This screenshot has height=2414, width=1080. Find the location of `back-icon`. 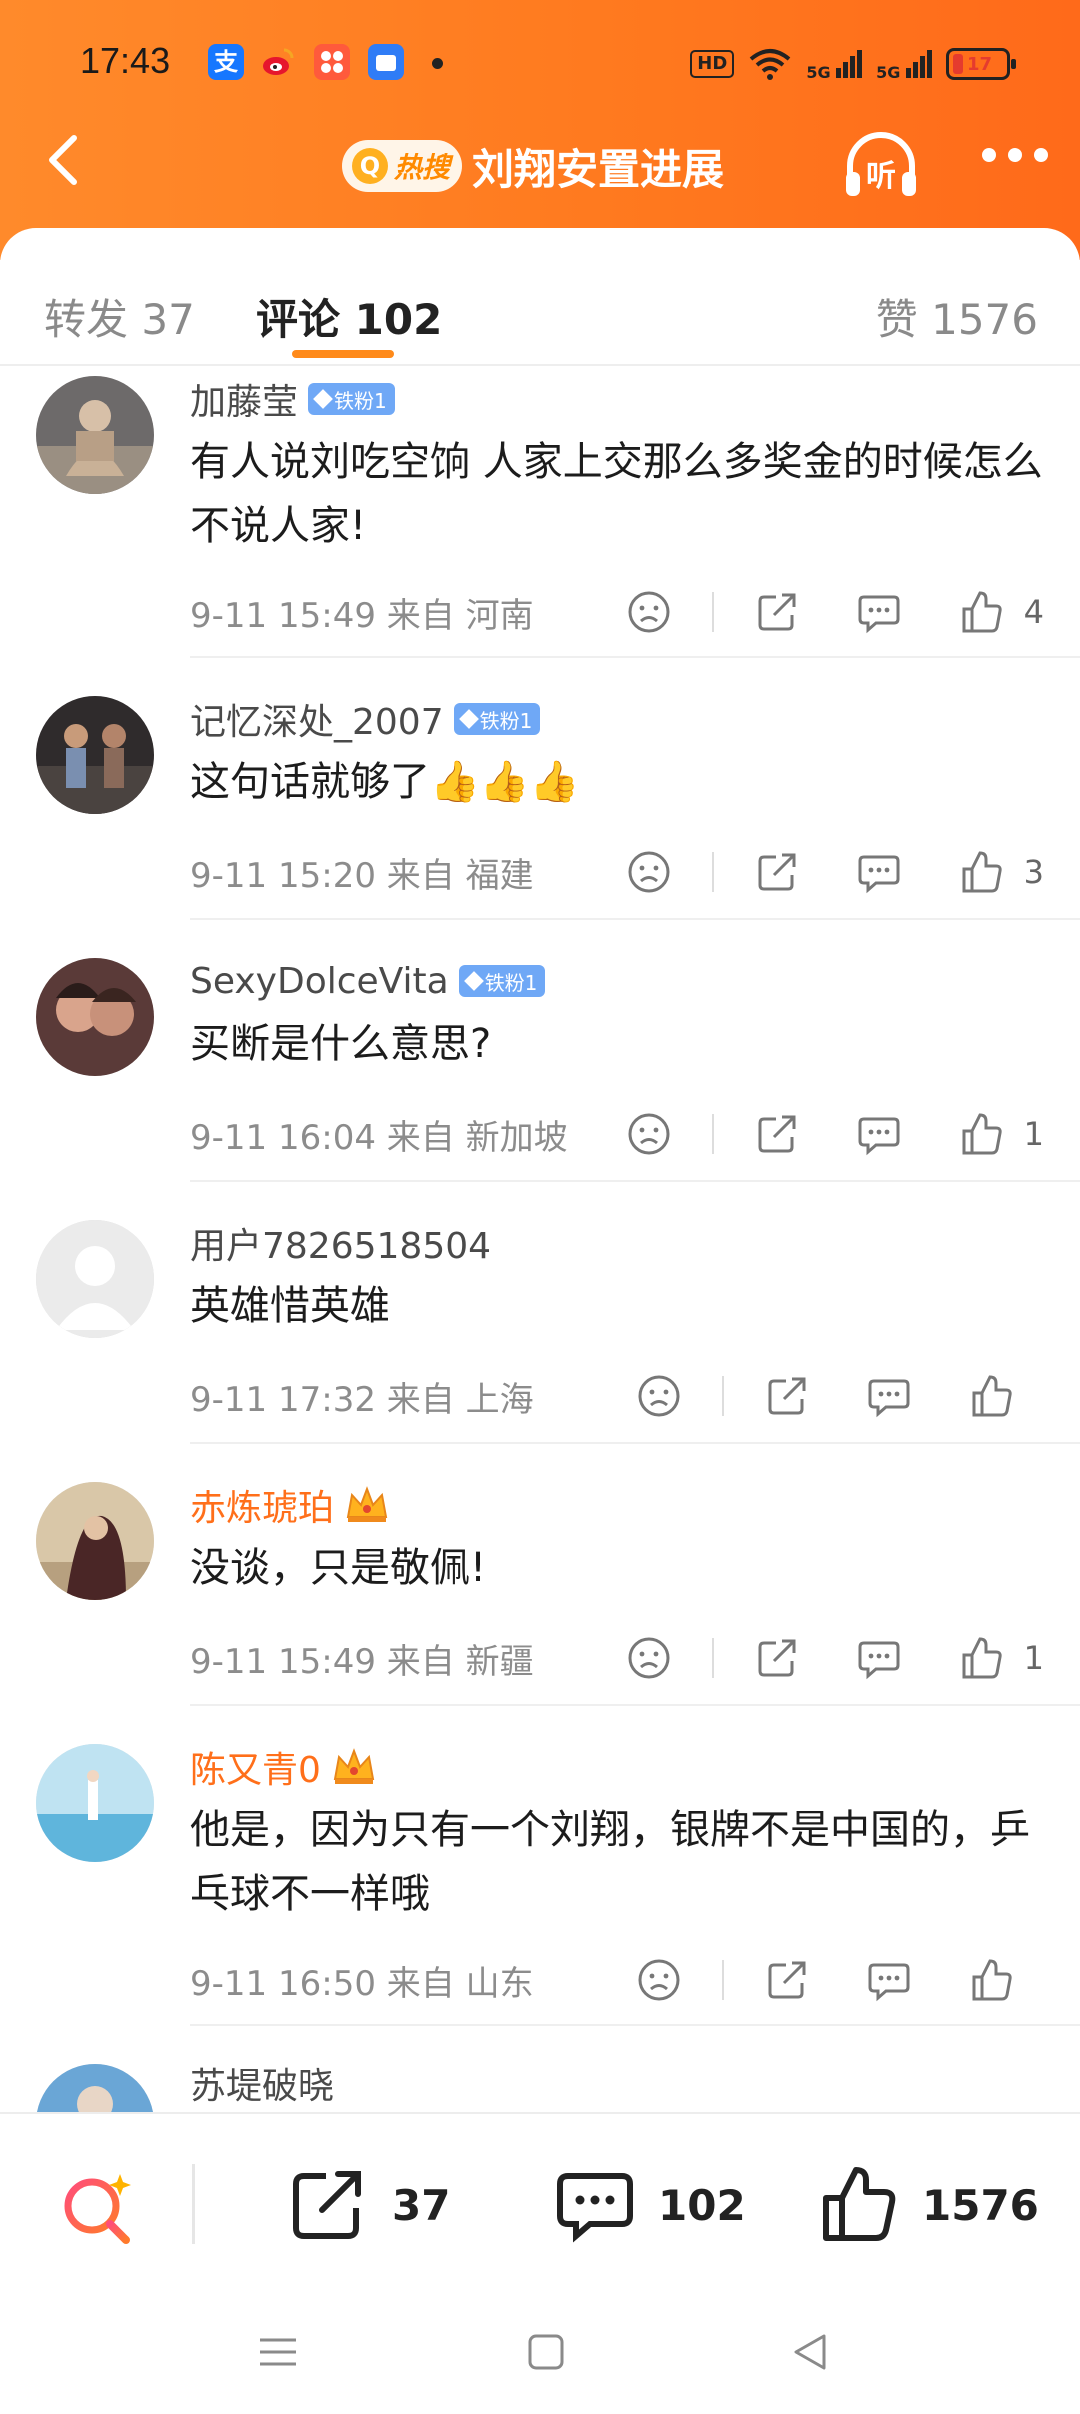

back-icon is located at coordinates (810, 2352).